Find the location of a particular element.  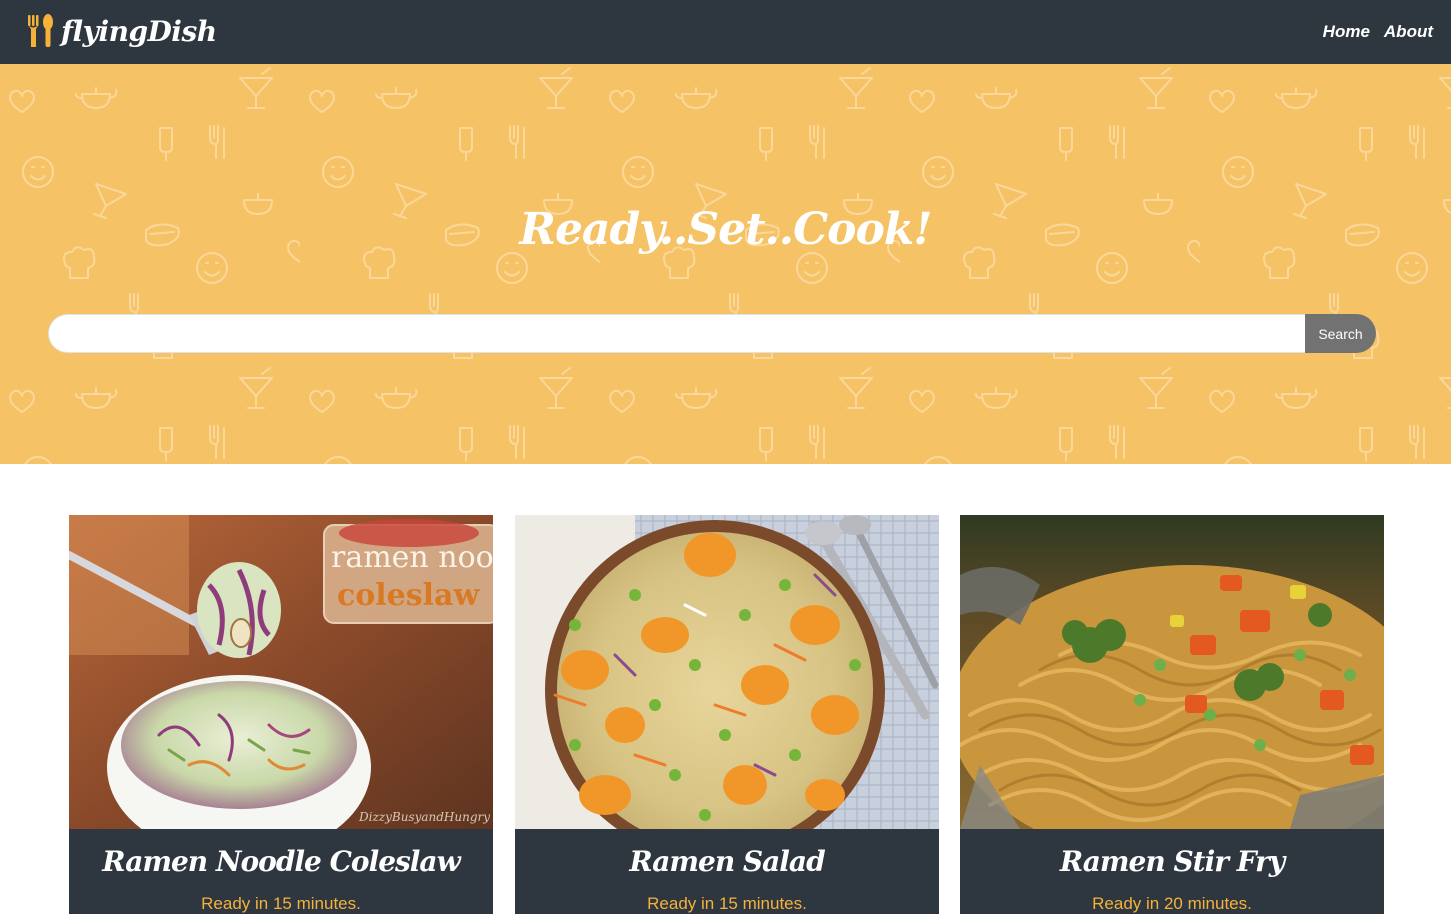

navbar: flyingDish Home About is located at coordinates (725, 32).